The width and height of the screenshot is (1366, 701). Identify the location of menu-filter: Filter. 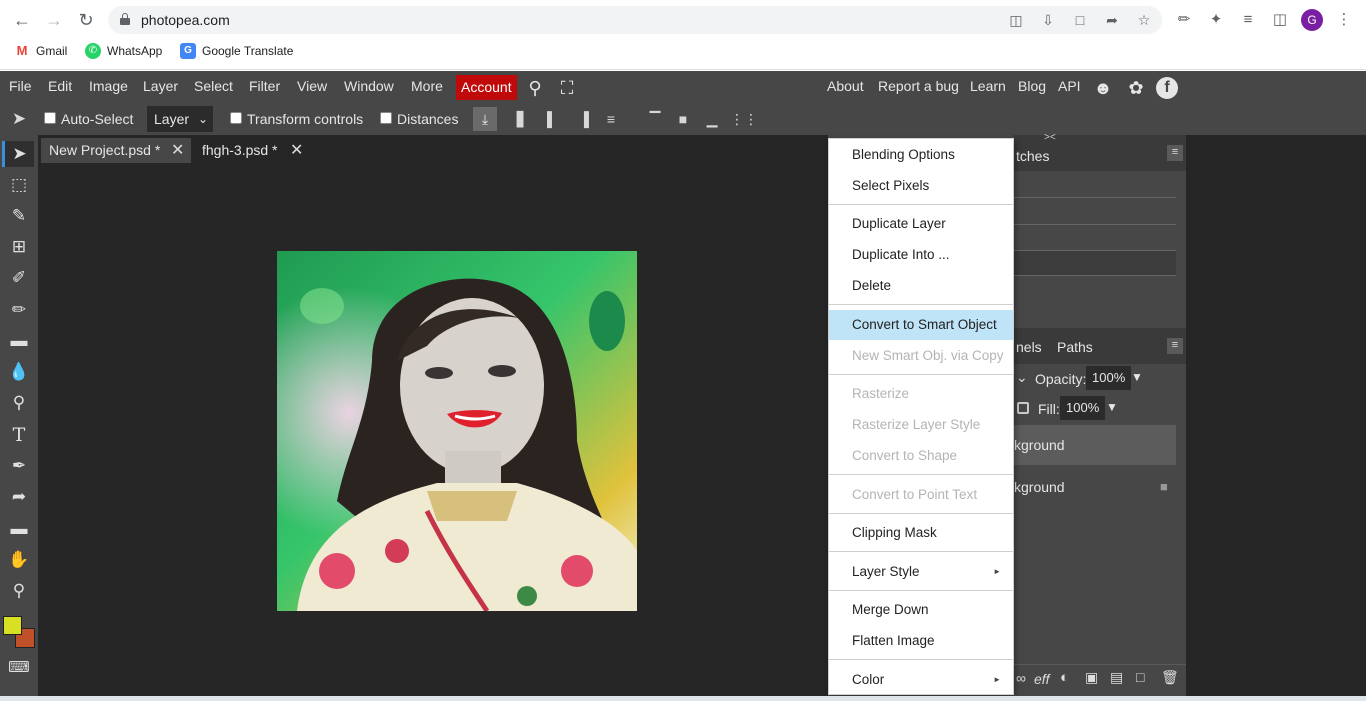
(264, 86).